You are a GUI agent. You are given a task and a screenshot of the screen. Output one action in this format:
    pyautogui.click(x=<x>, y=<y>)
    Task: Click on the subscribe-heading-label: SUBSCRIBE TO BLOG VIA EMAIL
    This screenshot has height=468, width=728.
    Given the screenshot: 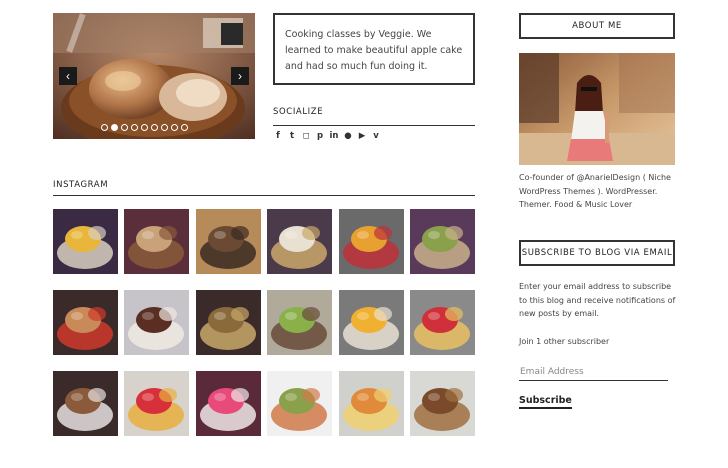 What is the action you would take?
    pyautogui.click(x=597, y=253)
    